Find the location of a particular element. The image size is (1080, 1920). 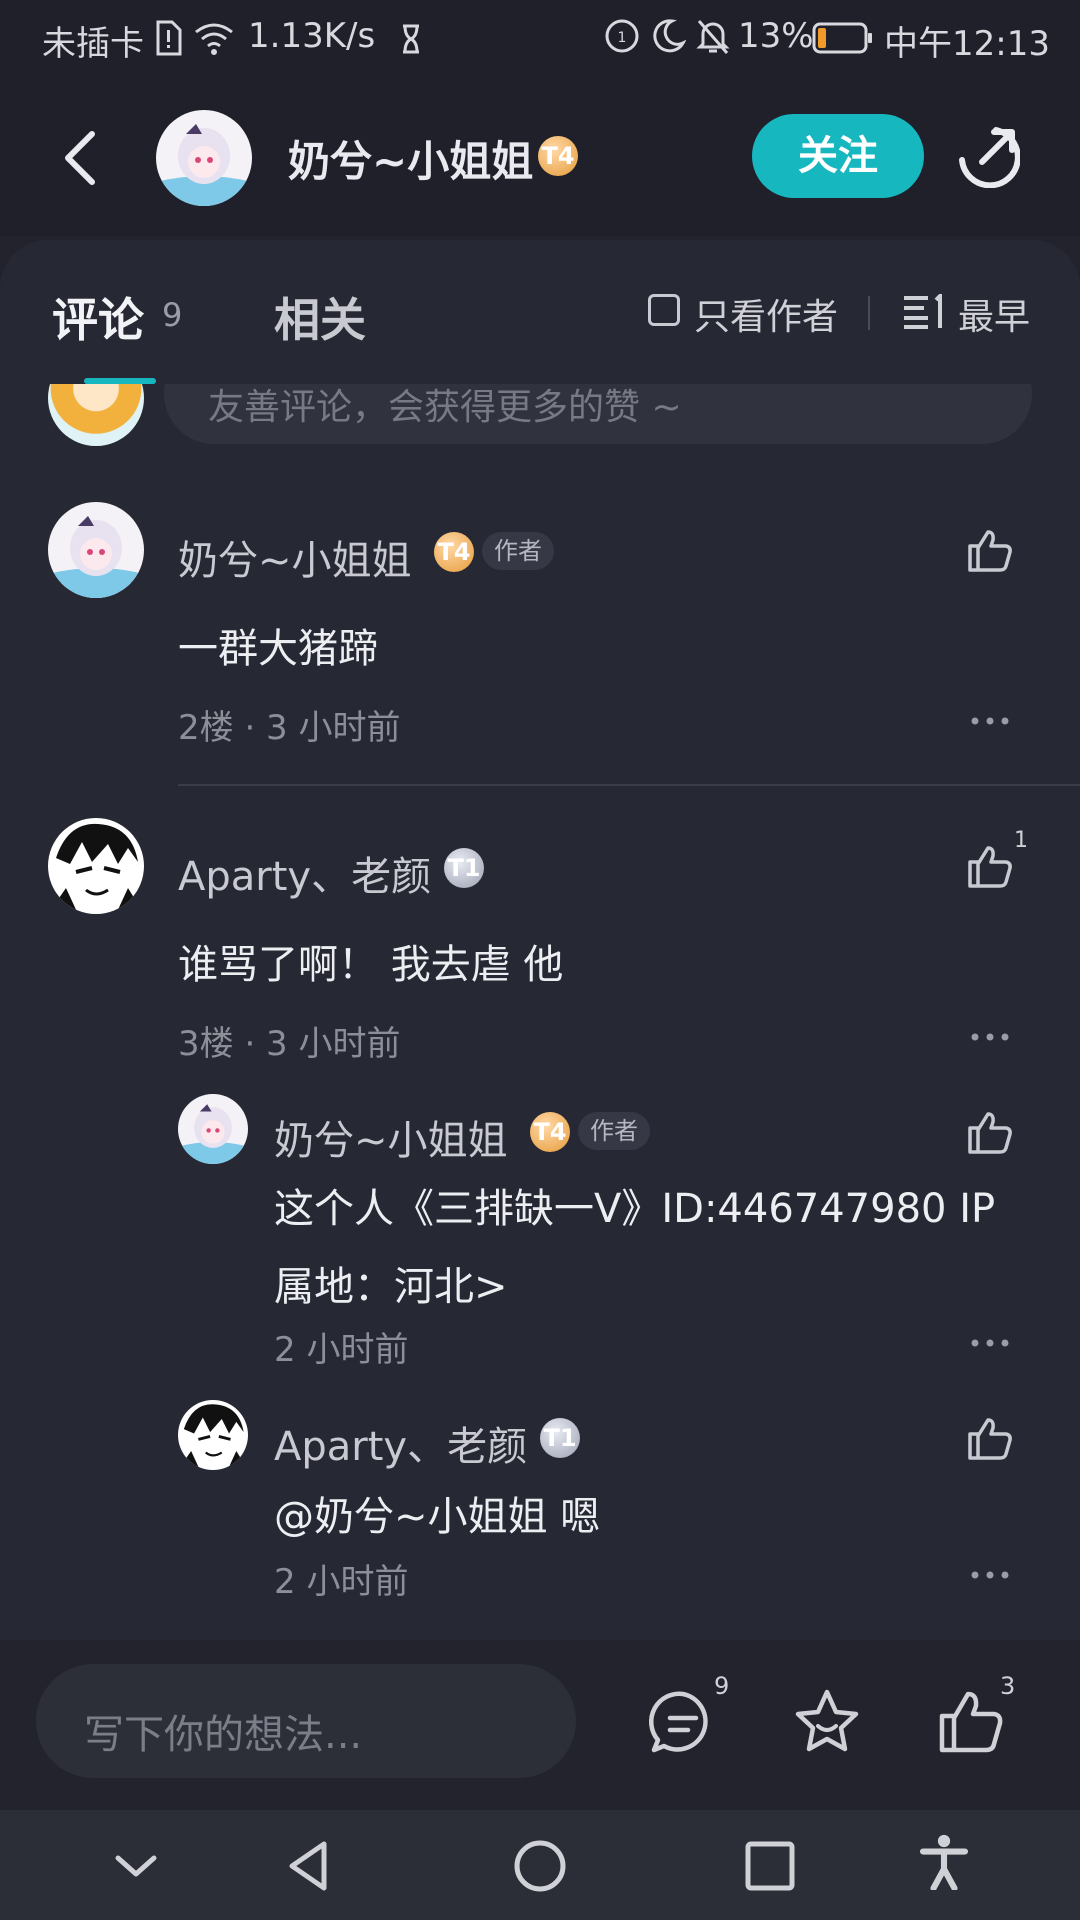

carrier-text: 未插卡 is located at coordinates (93, 44).